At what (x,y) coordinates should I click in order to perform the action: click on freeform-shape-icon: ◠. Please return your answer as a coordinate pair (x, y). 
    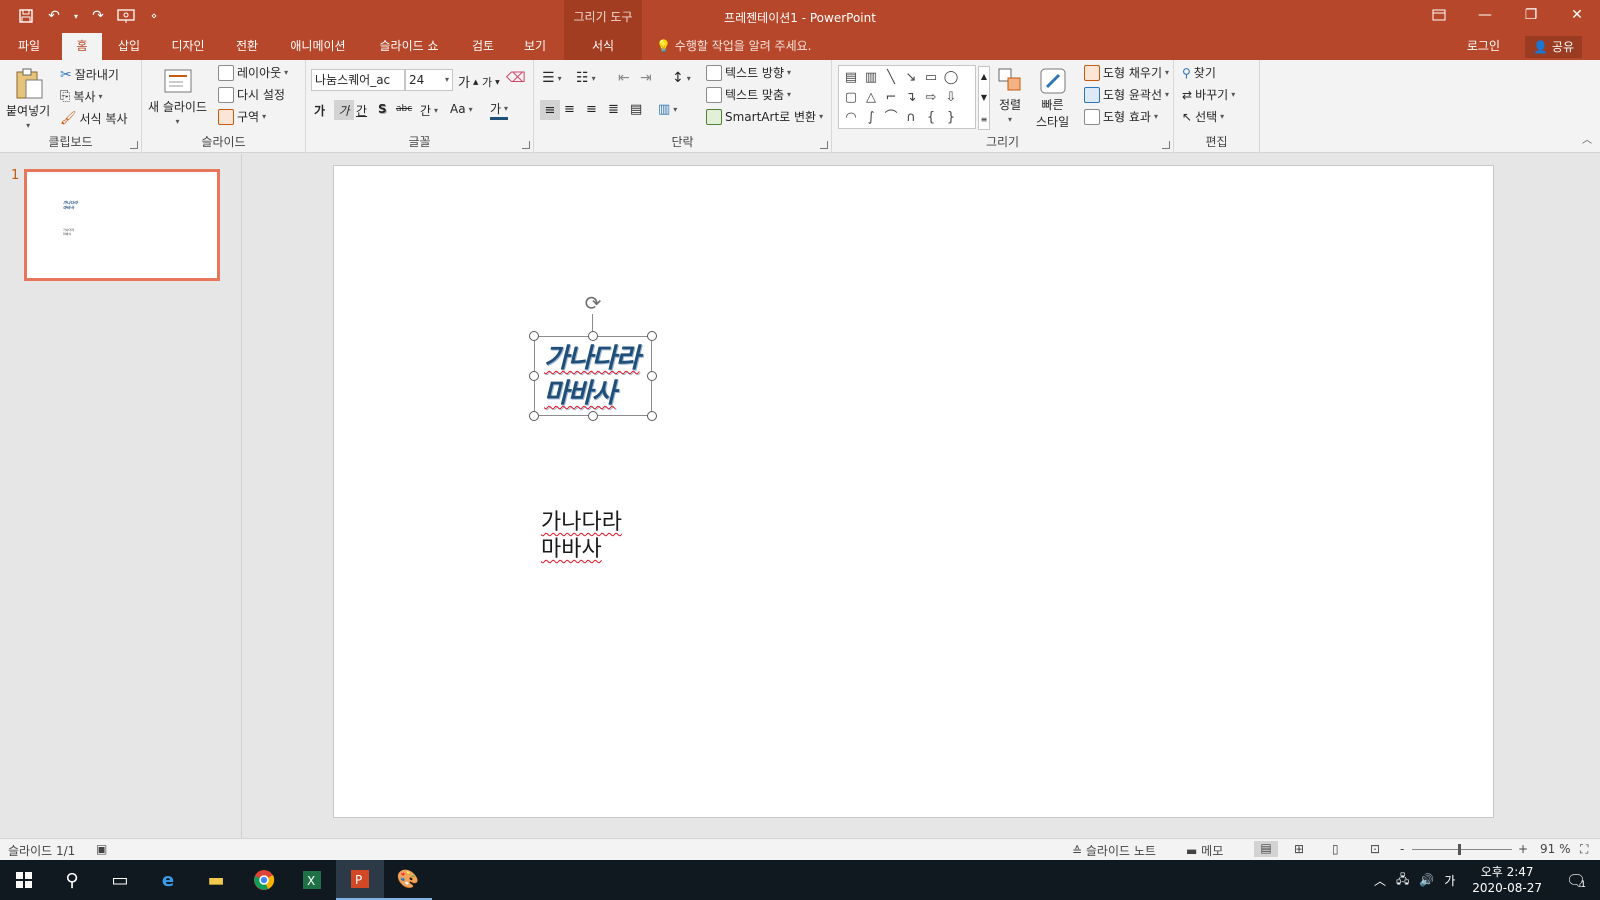
    Looking at the image, I should click on (851, 118).